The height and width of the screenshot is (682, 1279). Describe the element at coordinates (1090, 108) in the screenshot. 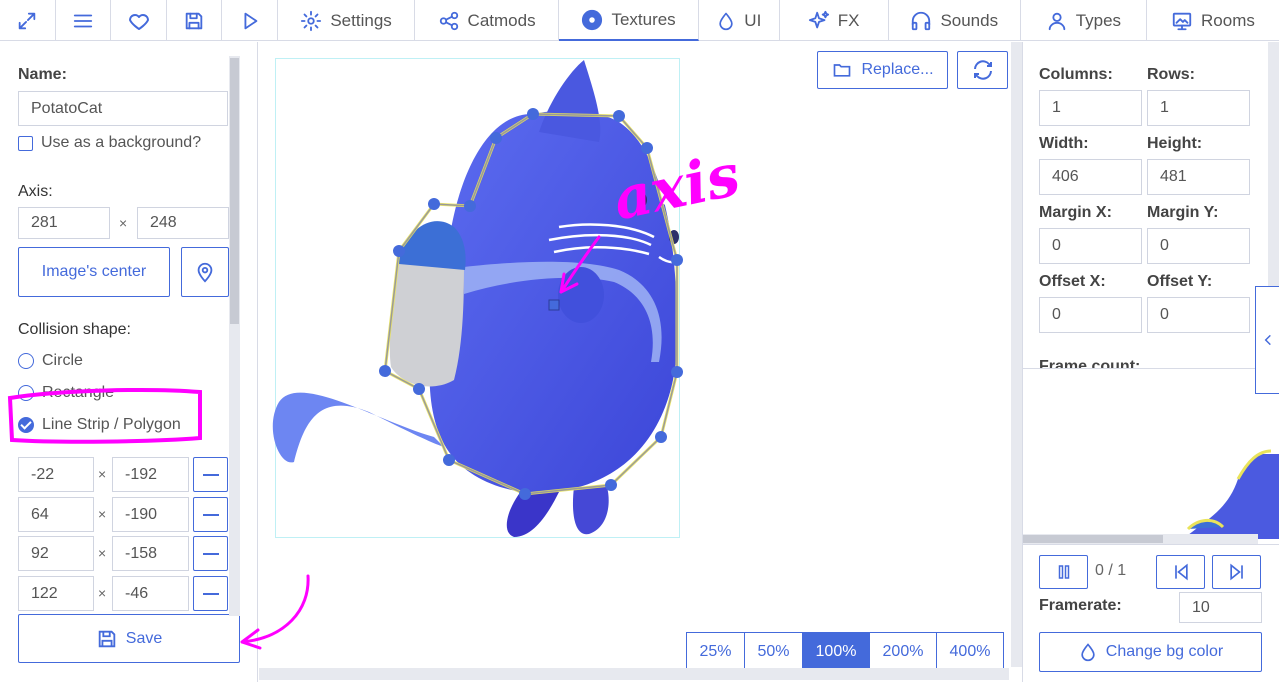

I see `columns-input: 1` at that location.